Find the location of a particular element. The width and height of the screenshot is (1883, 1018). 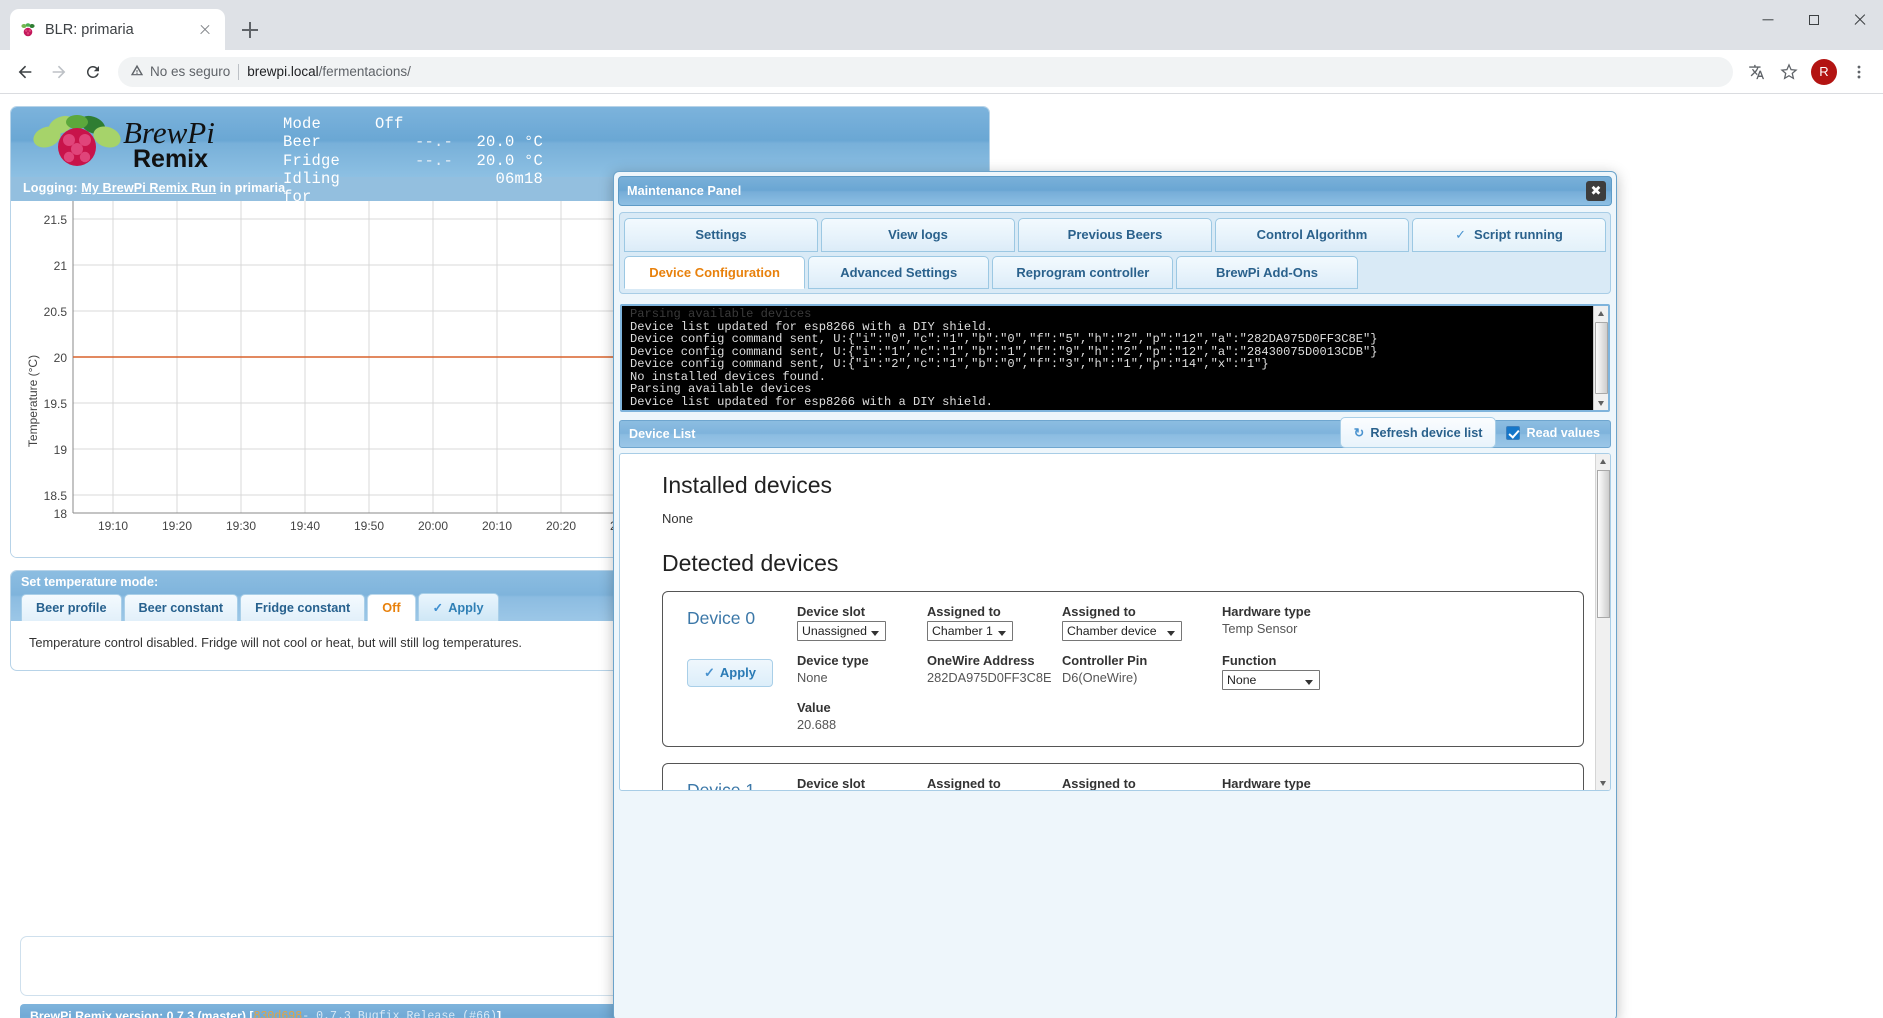

onewire-address-header: OneWire Address is located at coordinates (981, 660).